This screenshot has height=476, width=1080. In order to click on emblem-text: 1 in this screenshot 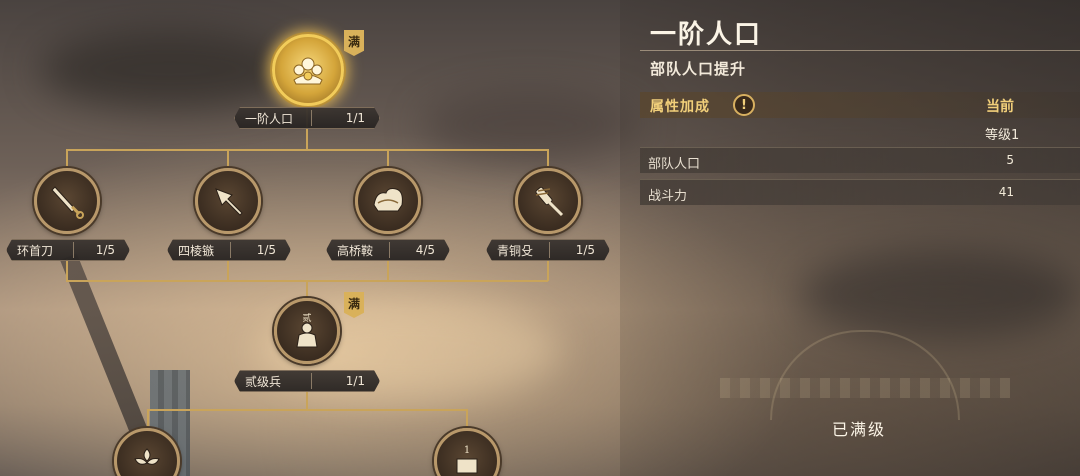, I will do `click(467, 450)`.